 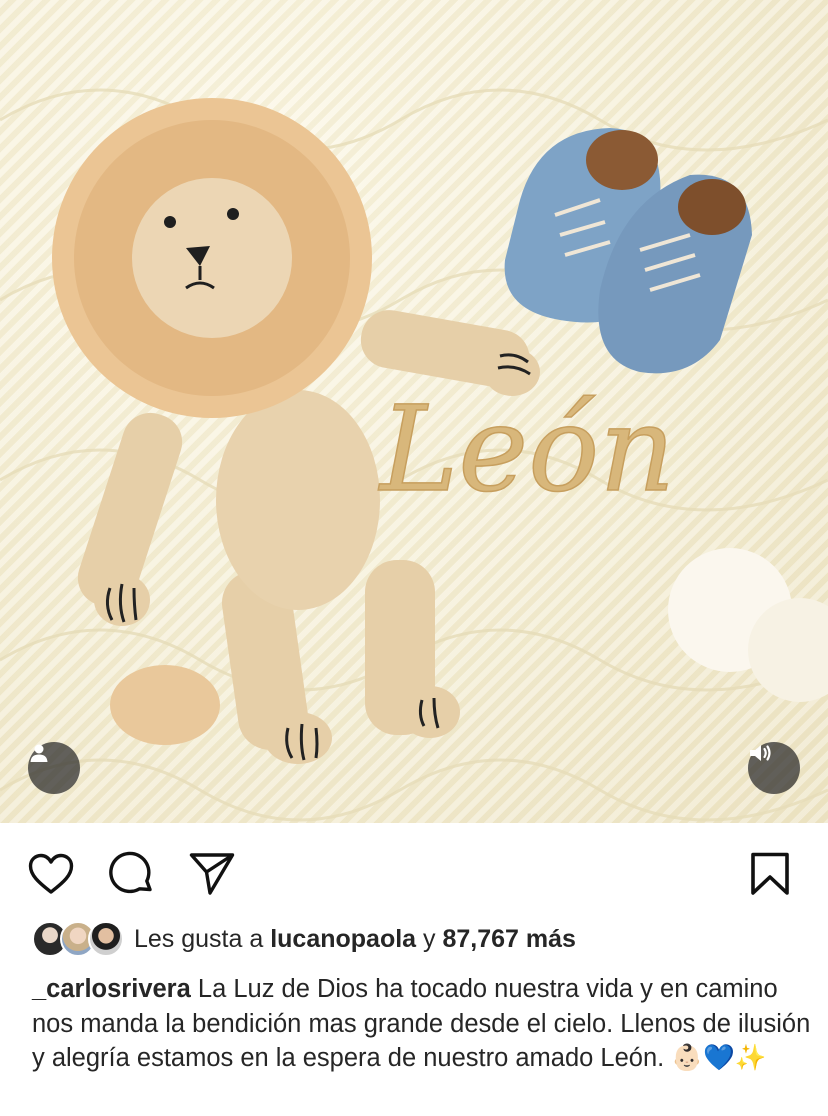 I want to click on paper-plane-icon, so click(x=212, y=874).